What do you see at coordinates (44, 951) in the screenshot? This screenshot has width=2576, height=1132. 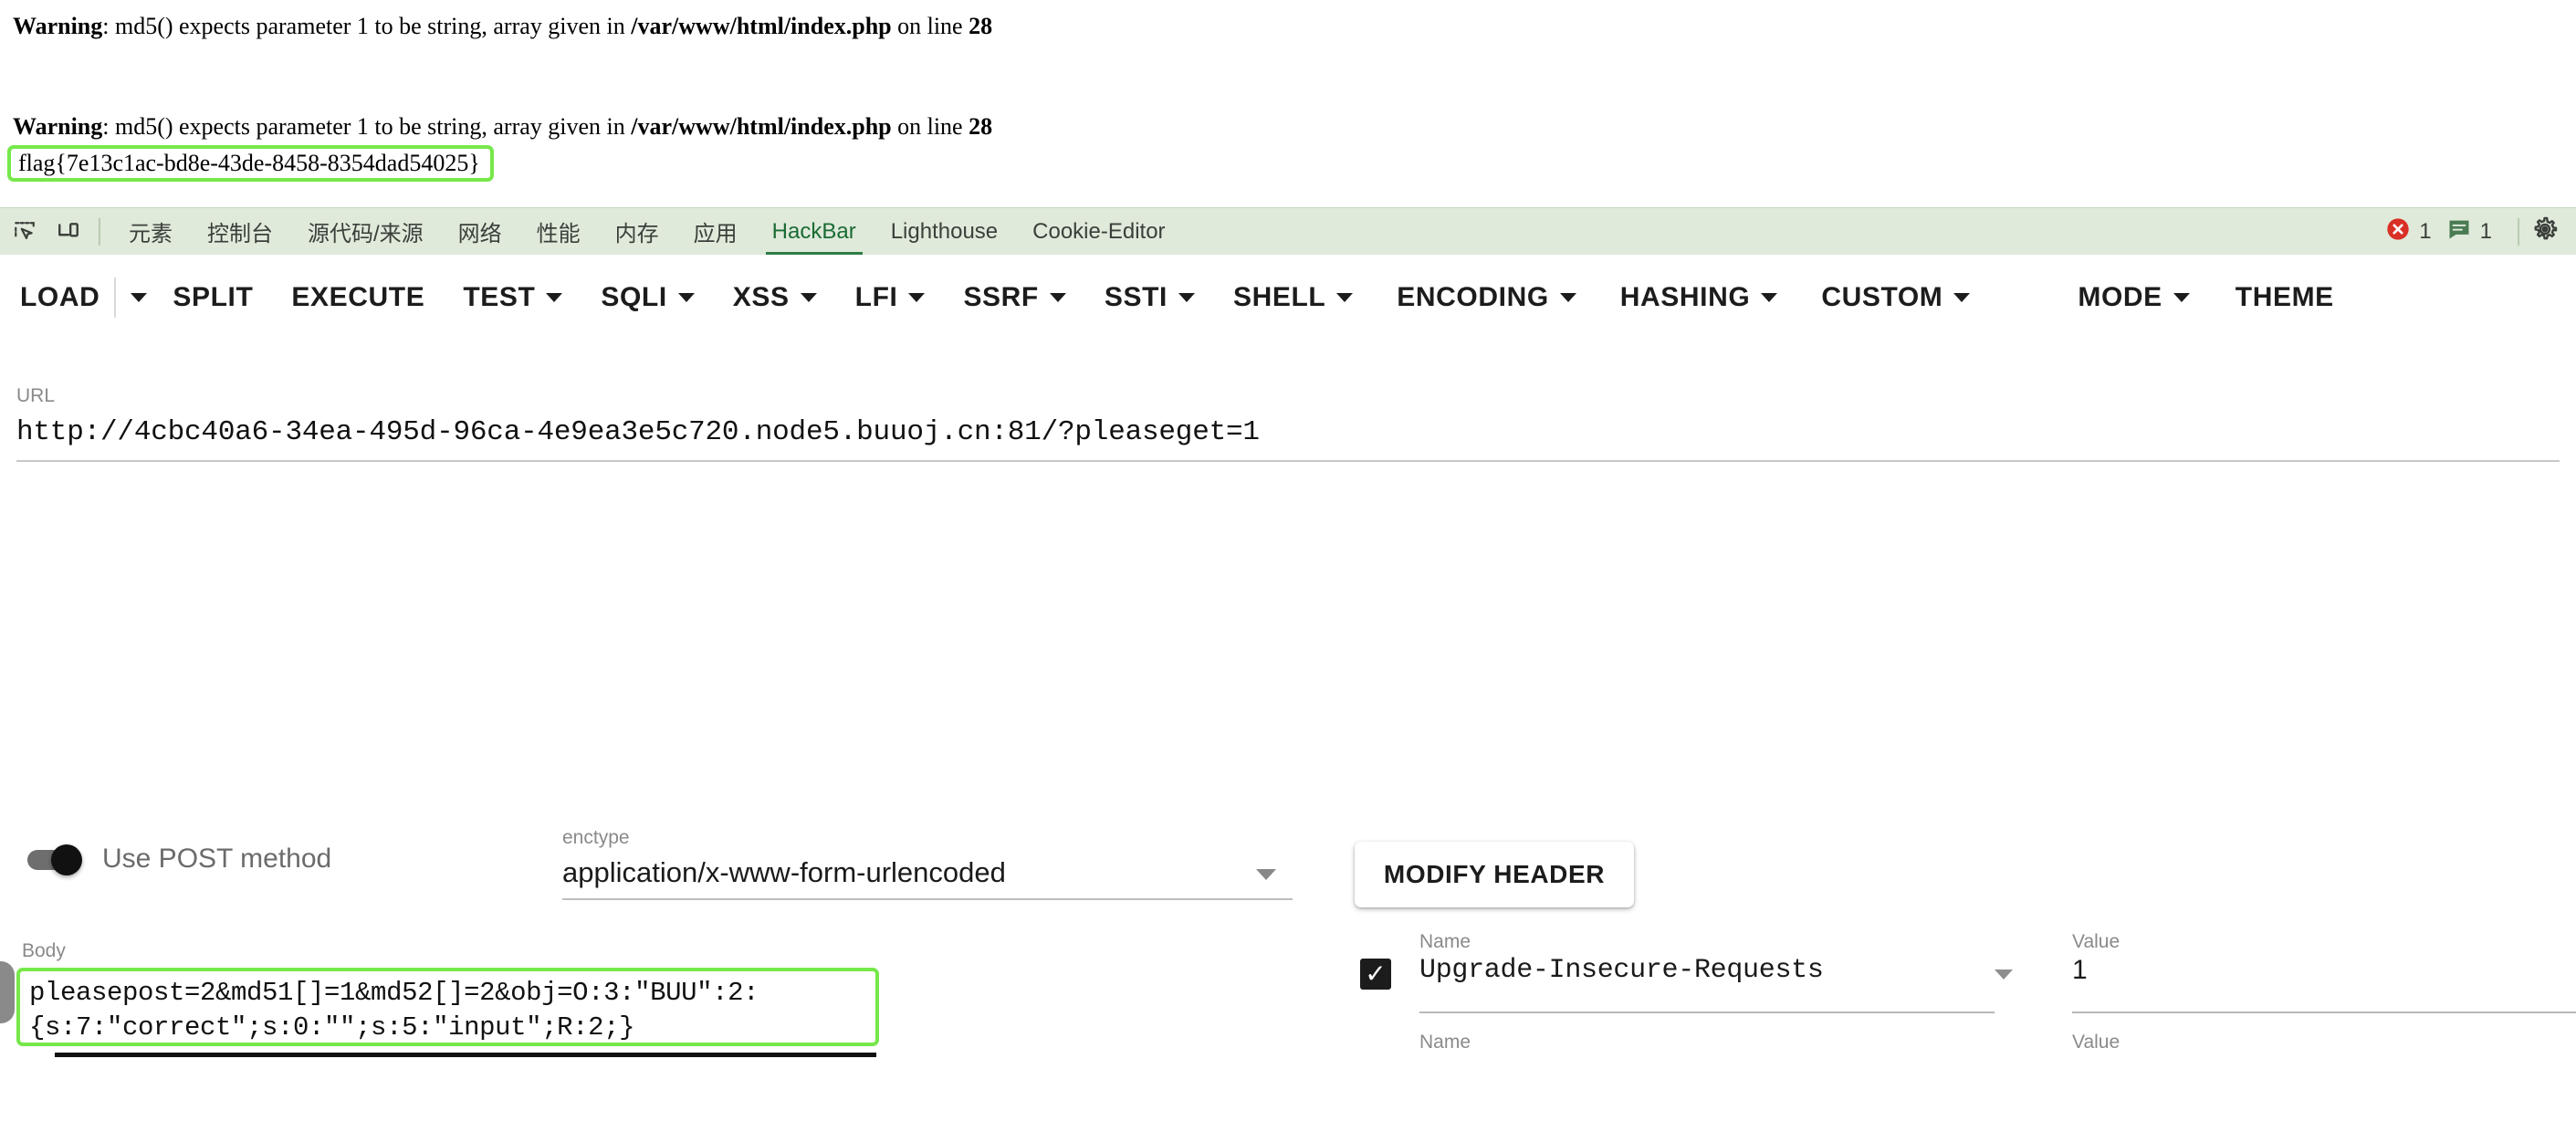 I see `body-field-label: Body` at bounding box center [44, 951].